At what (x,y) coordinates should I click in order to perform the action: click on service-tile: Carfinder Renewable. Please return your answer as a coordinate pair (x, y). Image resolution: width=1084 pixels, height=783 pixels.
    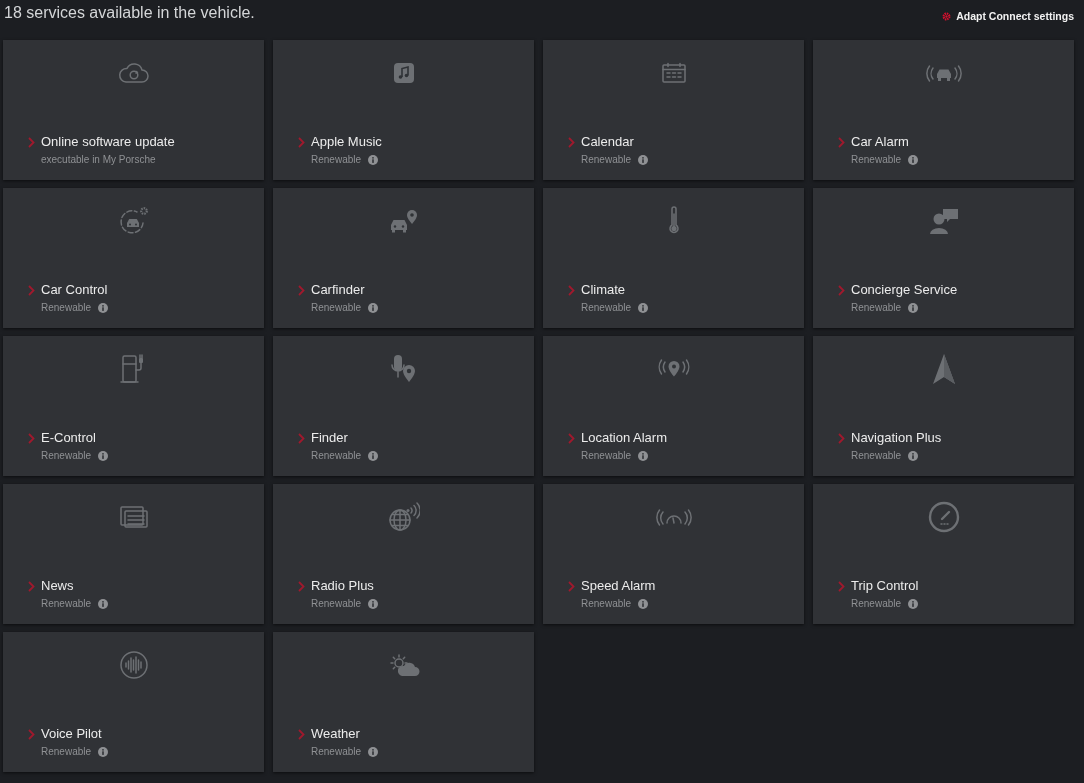
    Looking at the image, I should click on (403, 258).